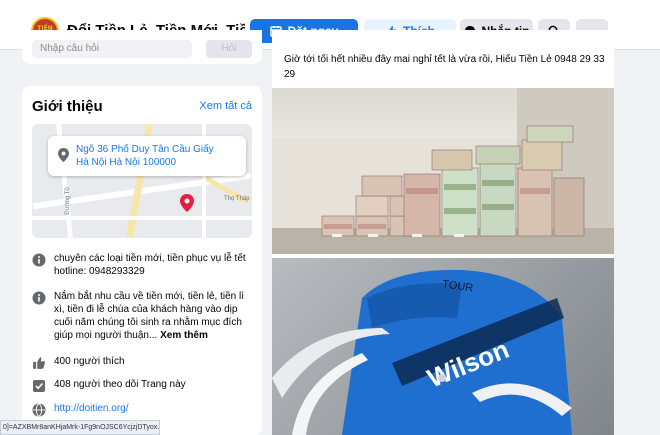 This screenshot has height=435, width=660. What do you see at coordinates (67, 201) in the screenshot?
I see `street-label: Đường Tô` at bounding box center [67, 201].